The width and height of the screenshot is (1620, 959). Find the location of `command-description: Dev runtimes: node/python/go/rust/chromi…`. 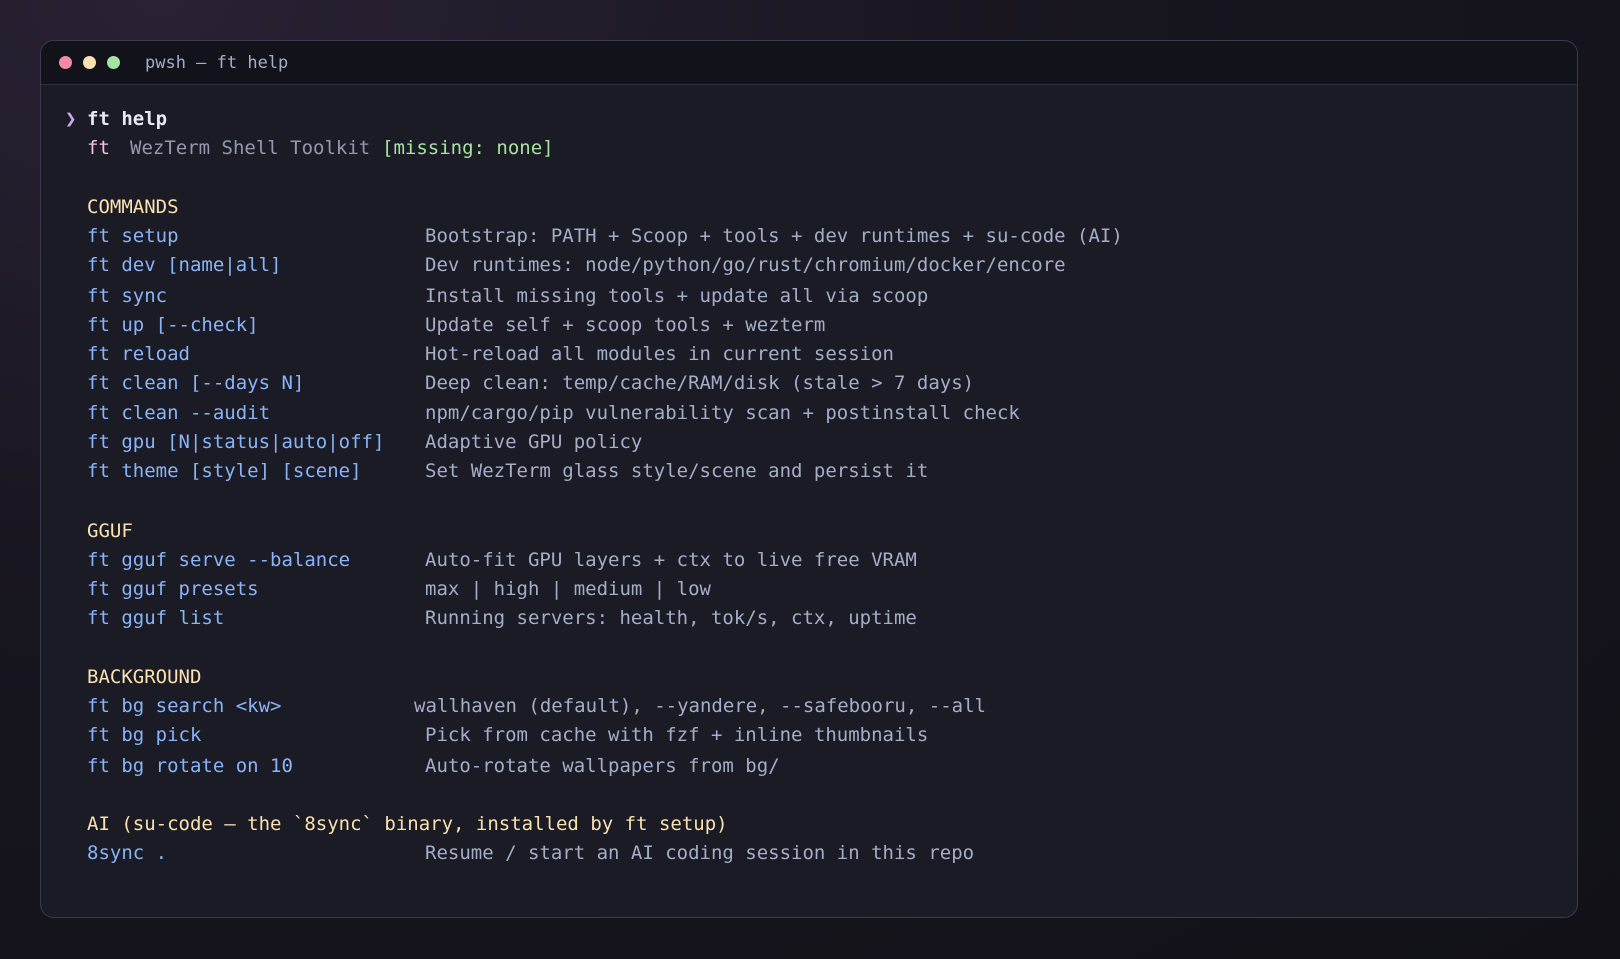

command-description: Dev runtimes: node/python/go/rust/chromi… is located at coordinates (745, 265).